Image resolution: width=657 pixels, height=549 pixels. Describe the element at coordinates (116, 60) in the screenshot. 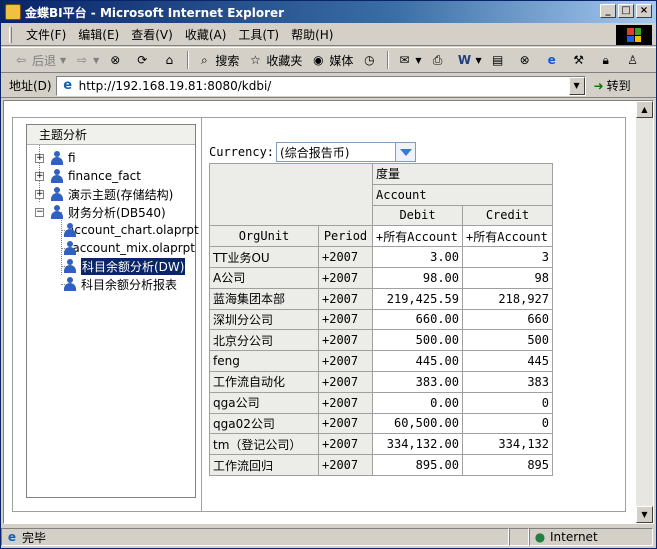

I see `stop-button: ⊗` at that location.